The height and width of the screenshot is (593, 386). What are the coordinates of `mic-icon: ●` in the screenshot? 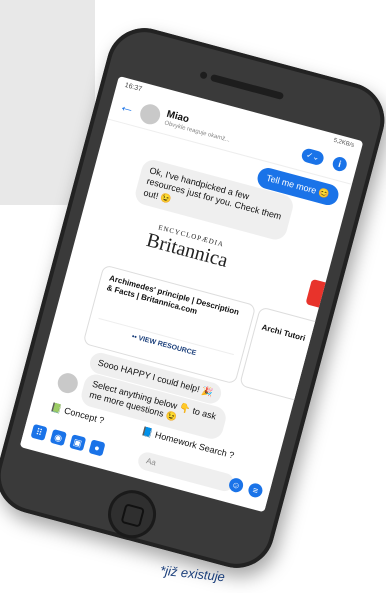 It's located at (97, 448).